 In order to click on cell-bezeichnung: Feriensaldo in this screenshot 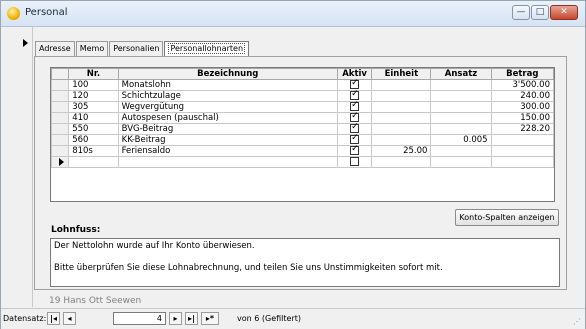, I will do `click(227, 151)`.